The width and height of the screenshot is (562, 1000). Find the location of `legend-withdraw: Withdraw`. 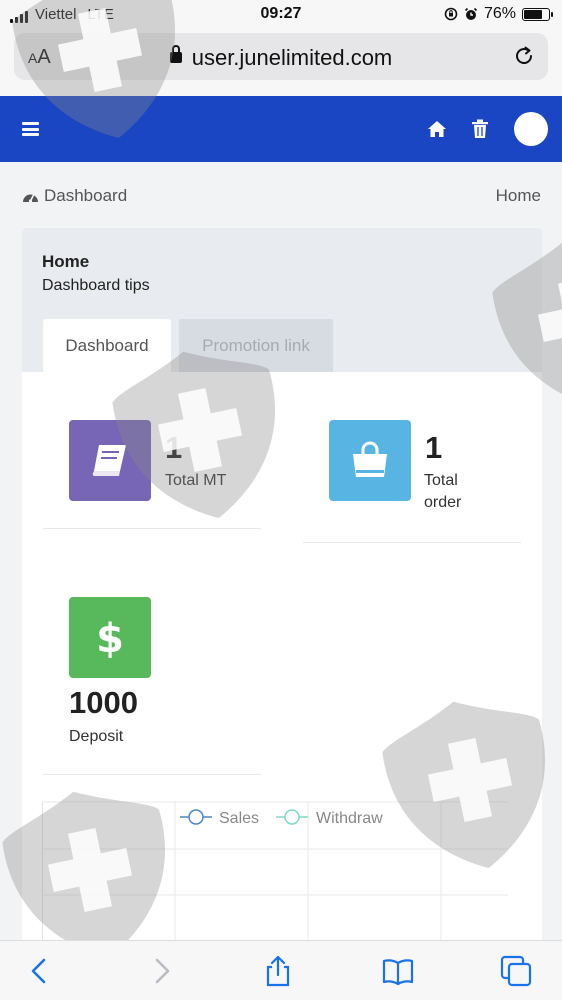

legend-withdraw: Withdraw is located at coordinates (329, 818).